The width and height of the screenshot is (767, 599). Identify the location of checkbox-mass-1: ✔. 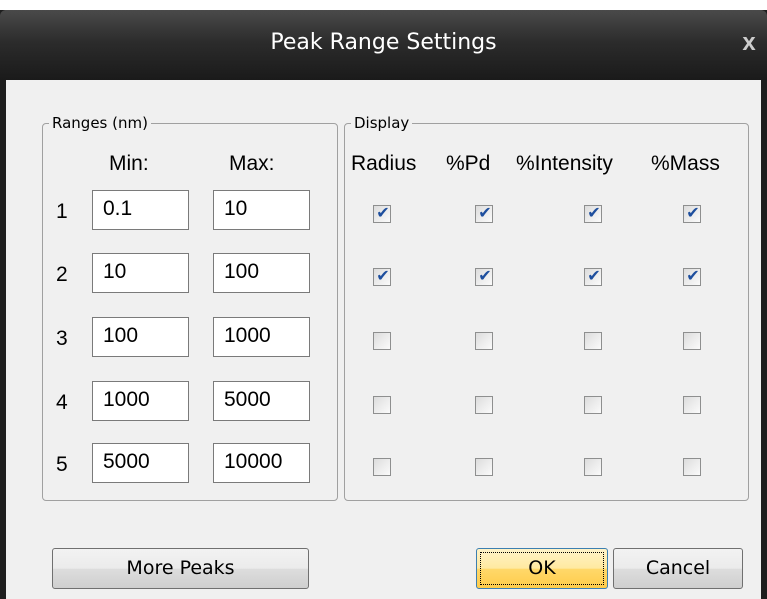
(692, 213).